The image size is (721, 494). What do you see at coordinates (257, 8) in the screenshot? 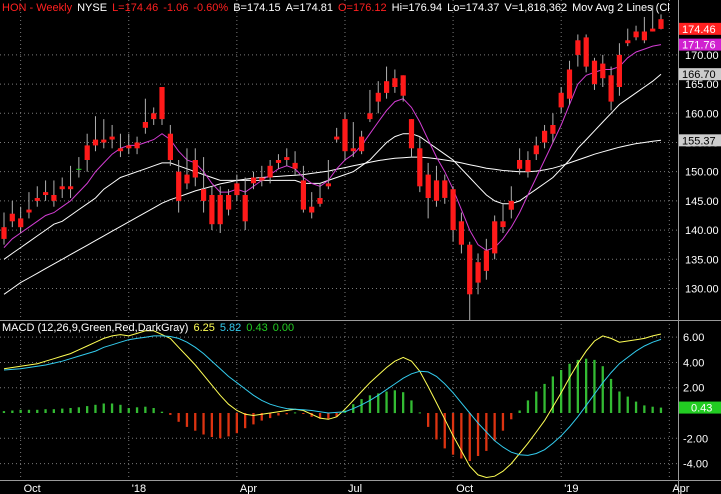
I see `bid-price: B=174.15` at bounding box center [257, 8].